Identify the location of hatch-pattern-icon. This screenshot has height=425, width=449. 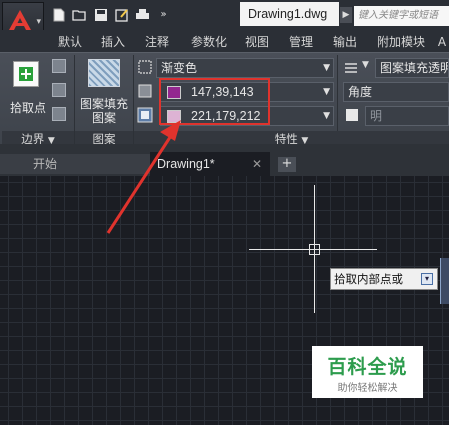
(104, 73).